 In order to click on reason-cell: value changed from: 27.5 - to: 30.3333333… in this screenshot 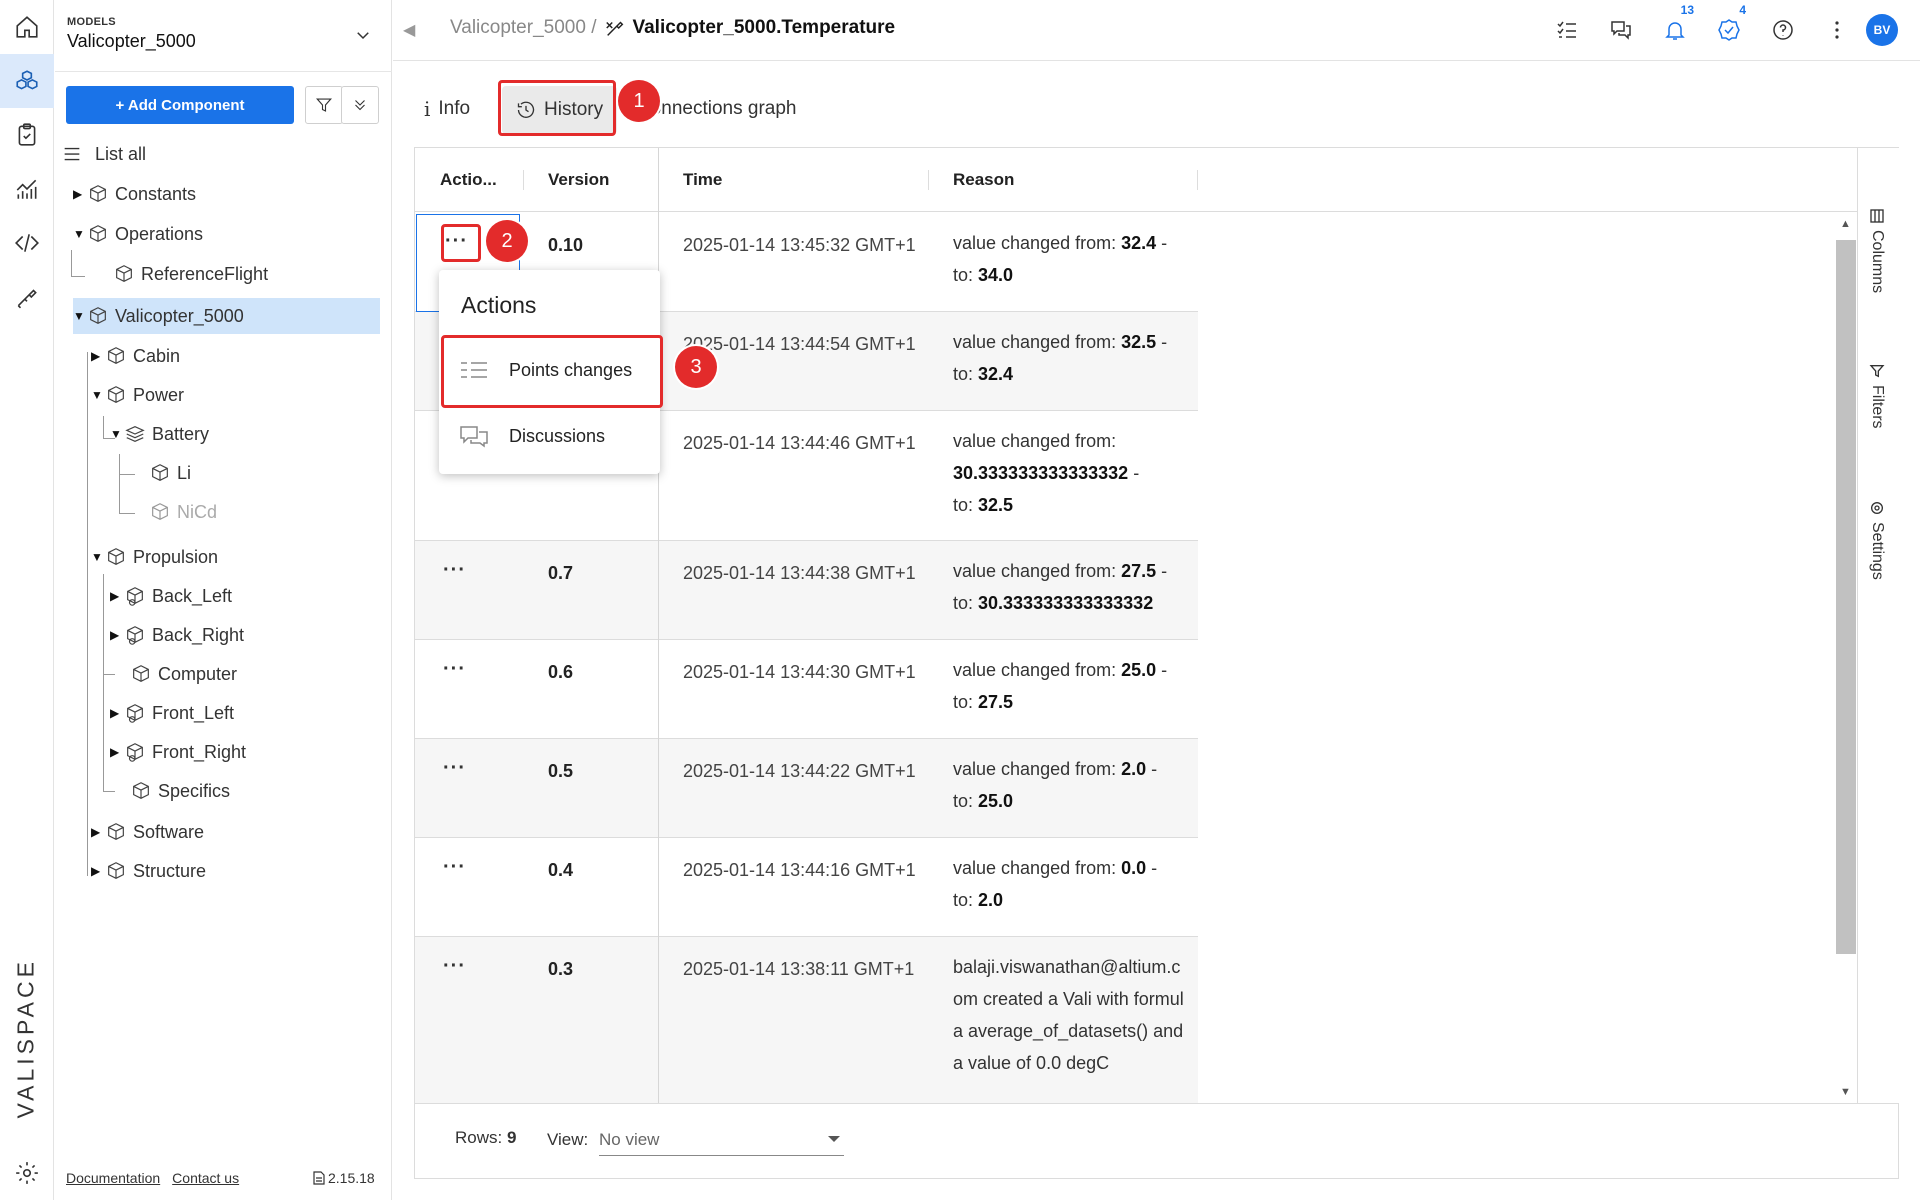, I will do `click(1075, 587)`.